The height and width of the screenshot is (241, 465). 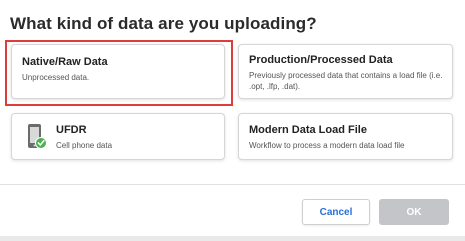 What do you see at coordinates (37, 138) in the screenshot?
I see `phone-check-icon` at bounding box center [37, 138].